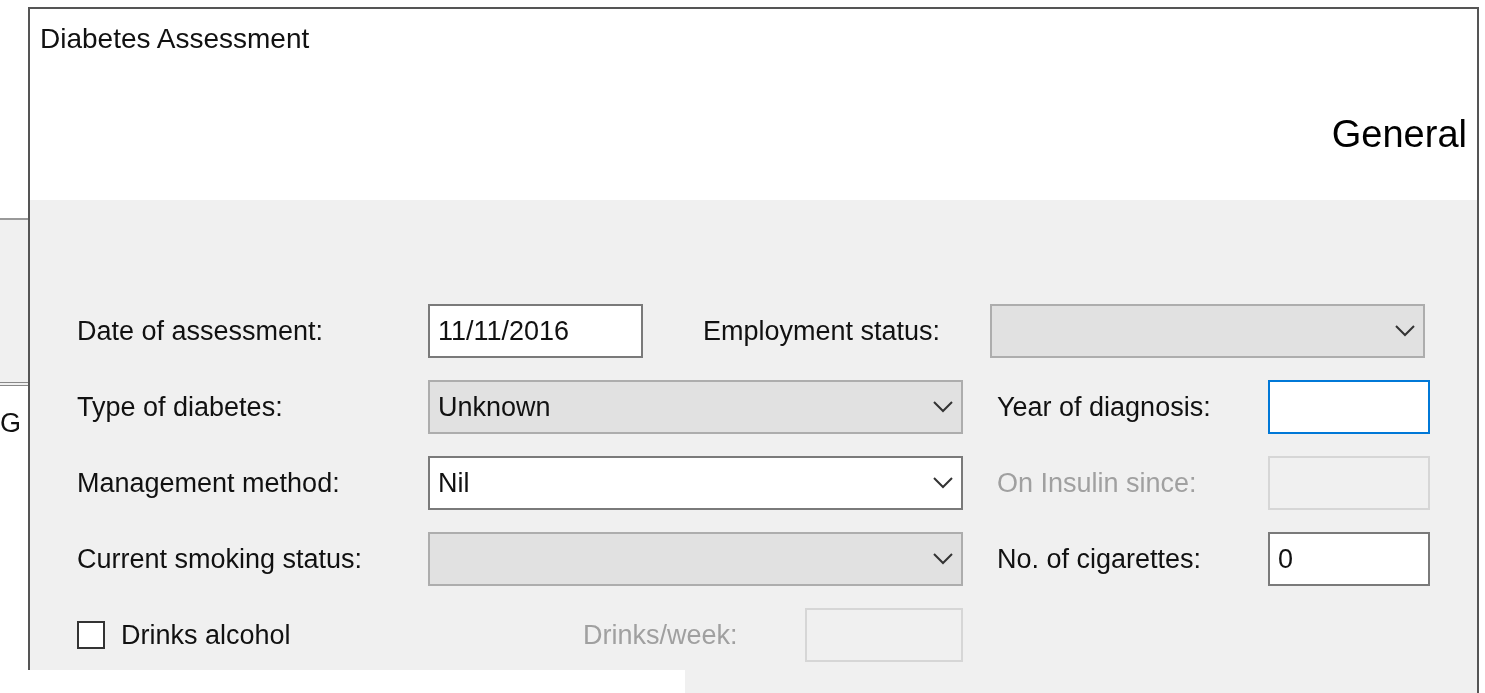  What do you see at coordinates (201, 331) in the screenshot?
I see `field-label: Date of assessment:` at bounding box center [201, 331].